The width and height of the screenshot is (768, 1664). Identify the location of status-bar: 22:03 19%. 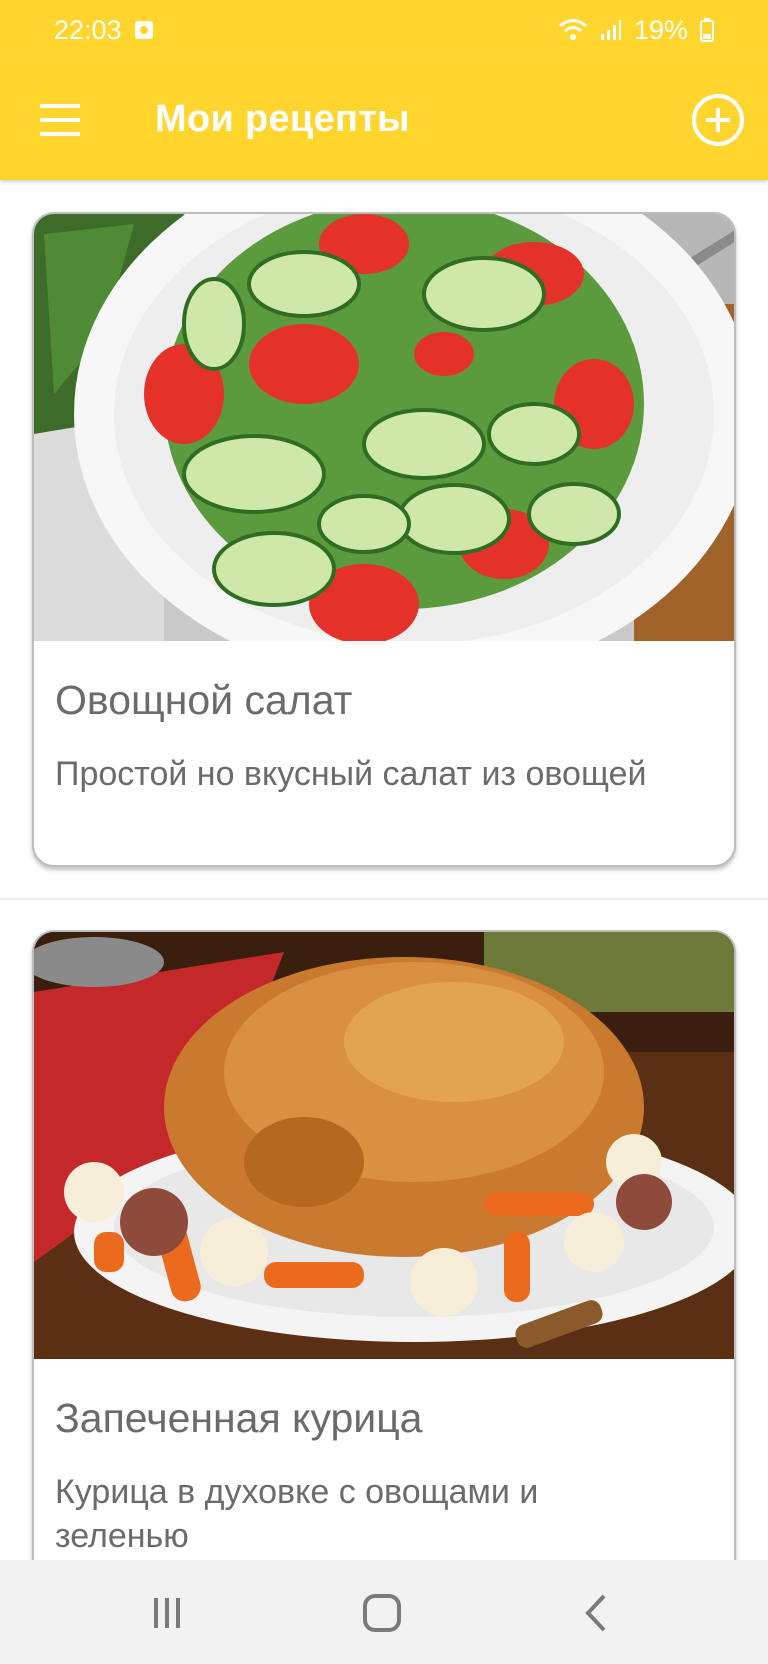
(384, 30).